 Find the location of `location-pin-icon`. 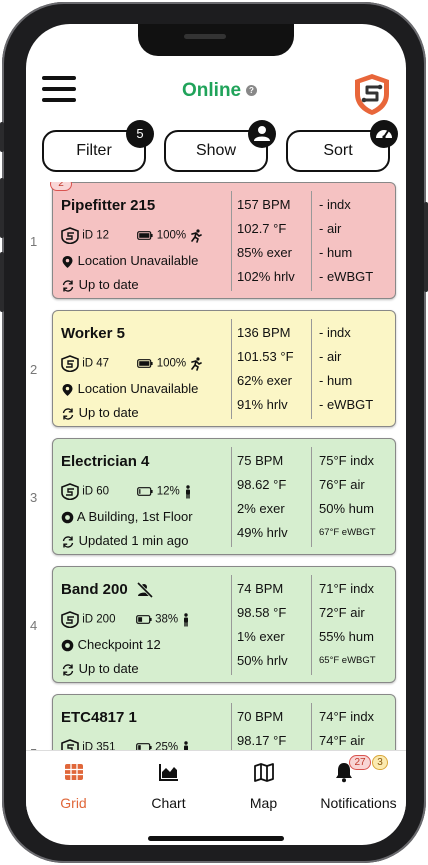

location-pin-icon is located at coordinates (67, 261).